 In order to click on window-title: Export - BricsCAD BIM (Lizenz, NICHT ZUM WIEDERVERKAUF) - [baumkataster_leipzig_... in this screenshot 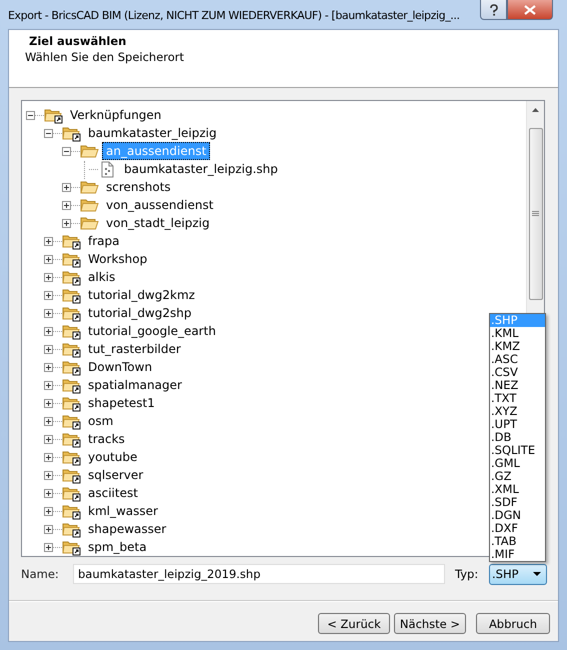, I will do `click(234, 15)`.